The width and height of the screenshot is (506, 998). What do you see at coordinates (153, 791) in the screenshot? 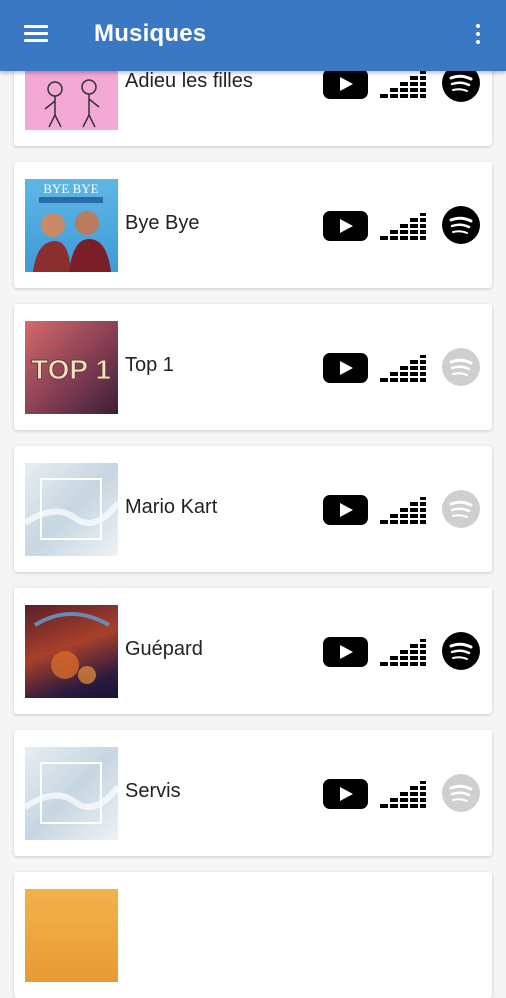
I see `song-title: Servis` at bounding box center [153, 791].